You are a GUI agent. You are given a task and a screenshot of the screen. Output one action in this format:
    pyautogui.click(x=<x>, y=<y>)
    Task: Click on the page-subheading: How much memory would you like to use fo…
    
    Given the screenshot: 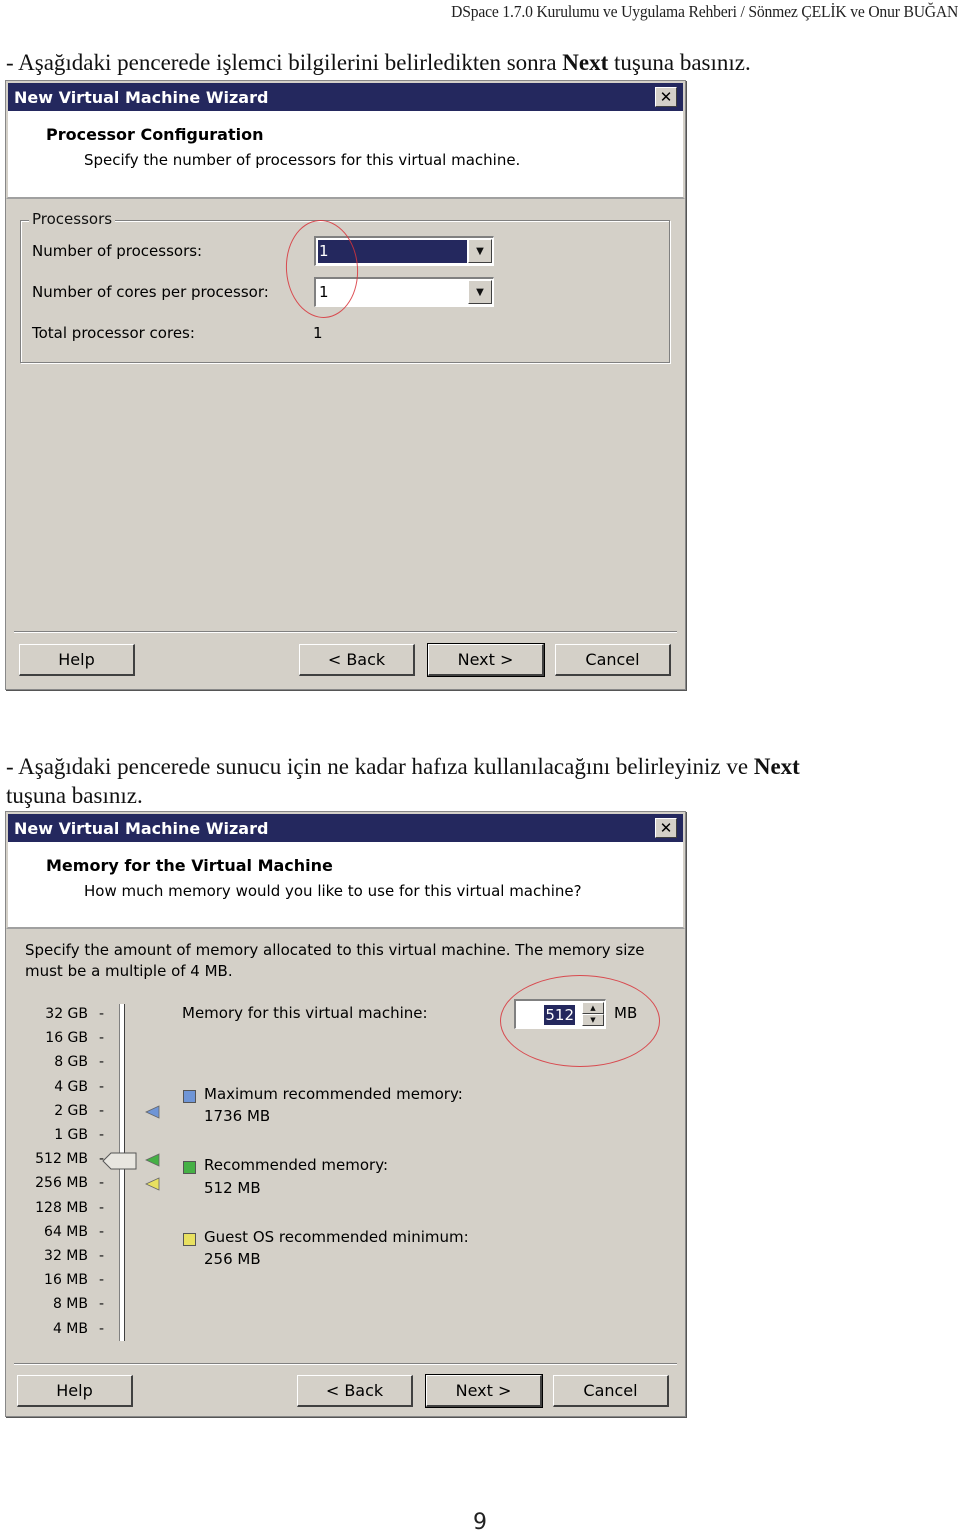 What is the action you would take?
    pyautogui.click(x=333, y=891)
    